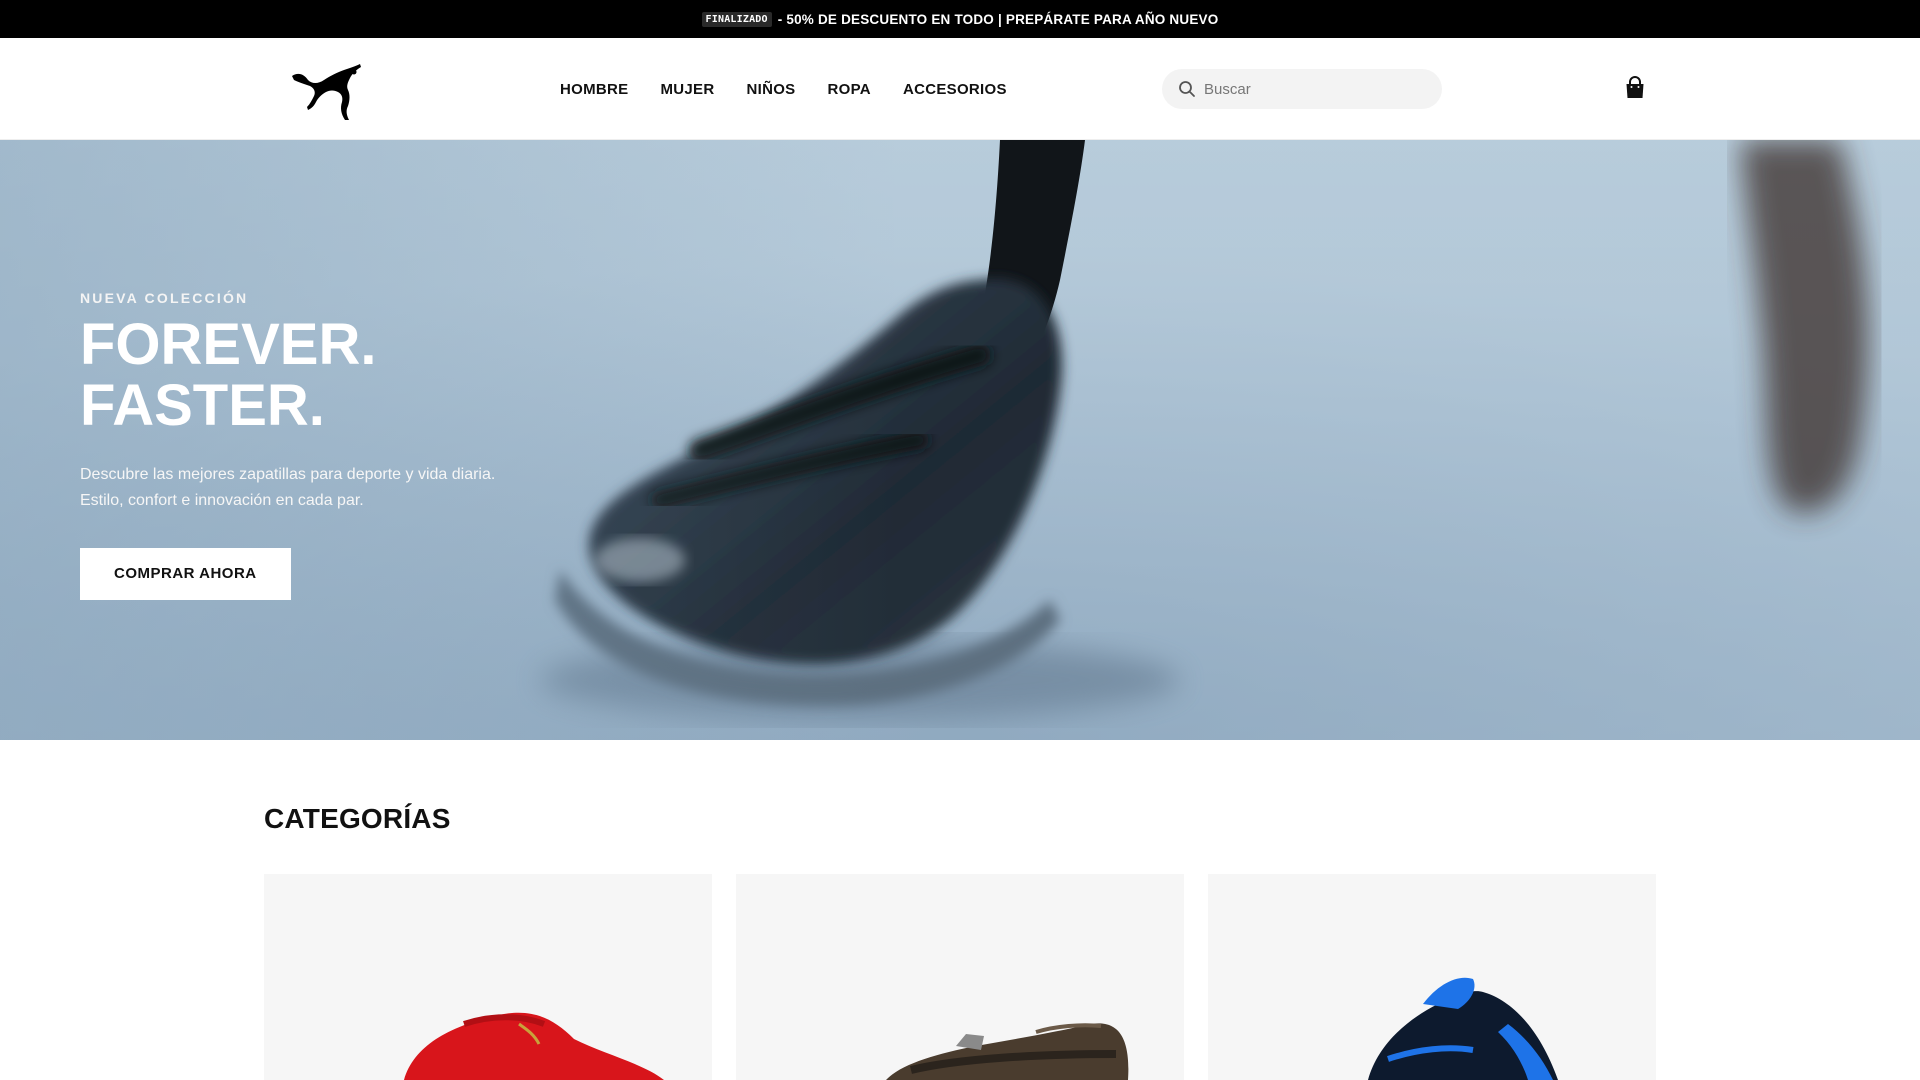 This screenshot has height=1080, width=1920. What do you see at coordinates (736, 19) in the screenshot?
I see `promo-tag: FINALIZADO` at bounding box center [736, 19].